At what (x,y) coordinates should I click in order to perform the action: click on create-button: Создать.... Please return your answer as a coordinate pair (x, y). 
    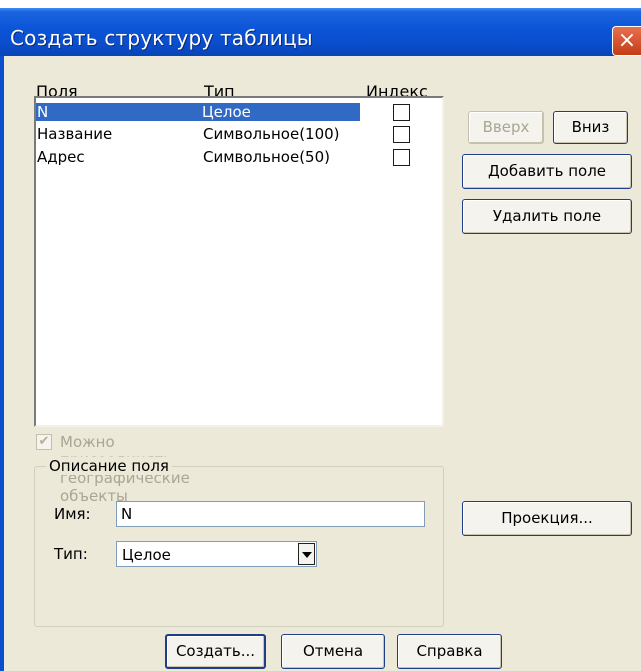
    Looking at the image, I should click on (215, 651).